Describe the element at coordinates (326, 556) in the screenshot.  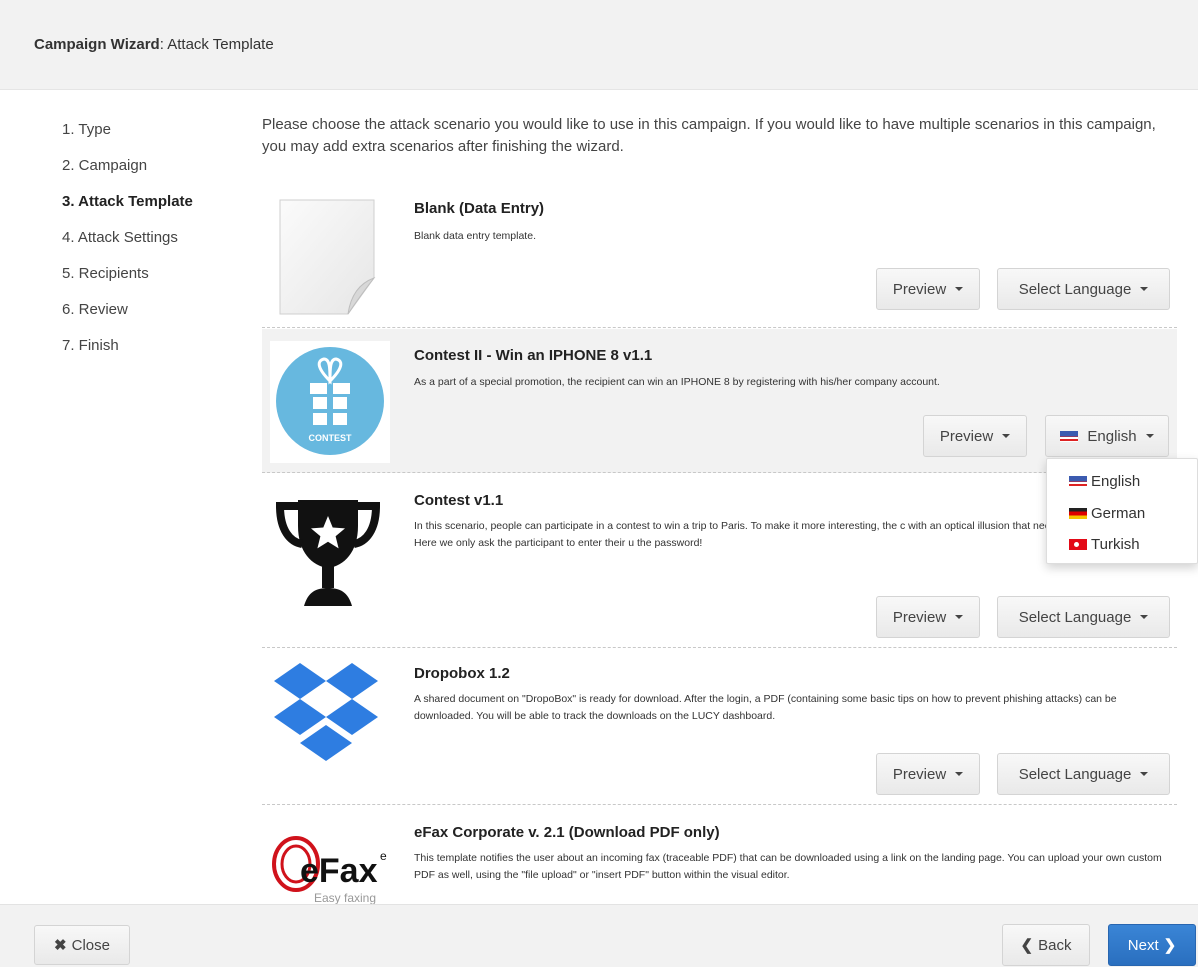
I see `trophy-icon` at that location.